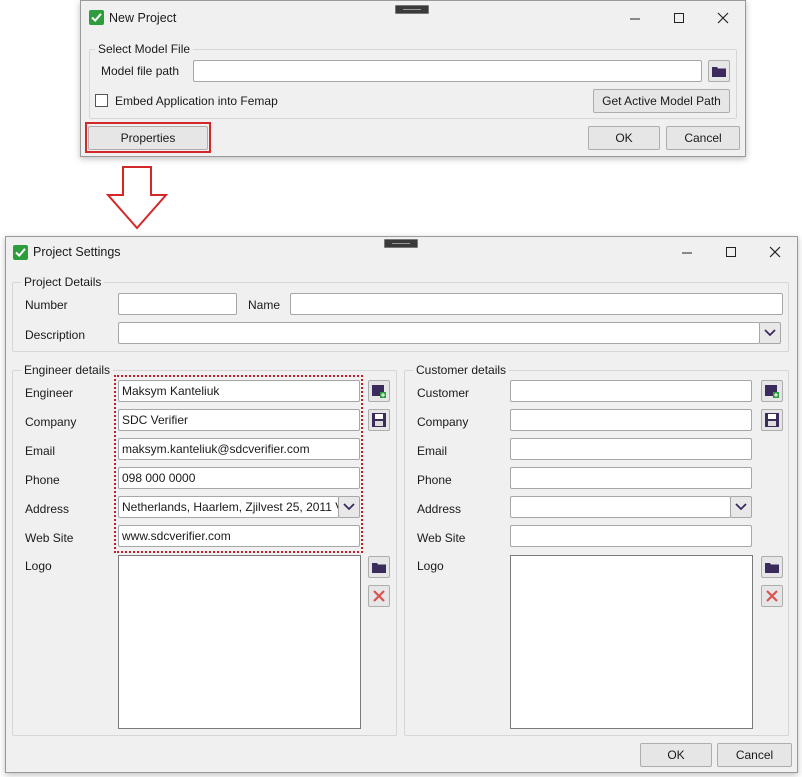 Image resolution: width=802 pixels, height=777 pixels. I want to click on group-label: Select Model File, so click(144, 49).